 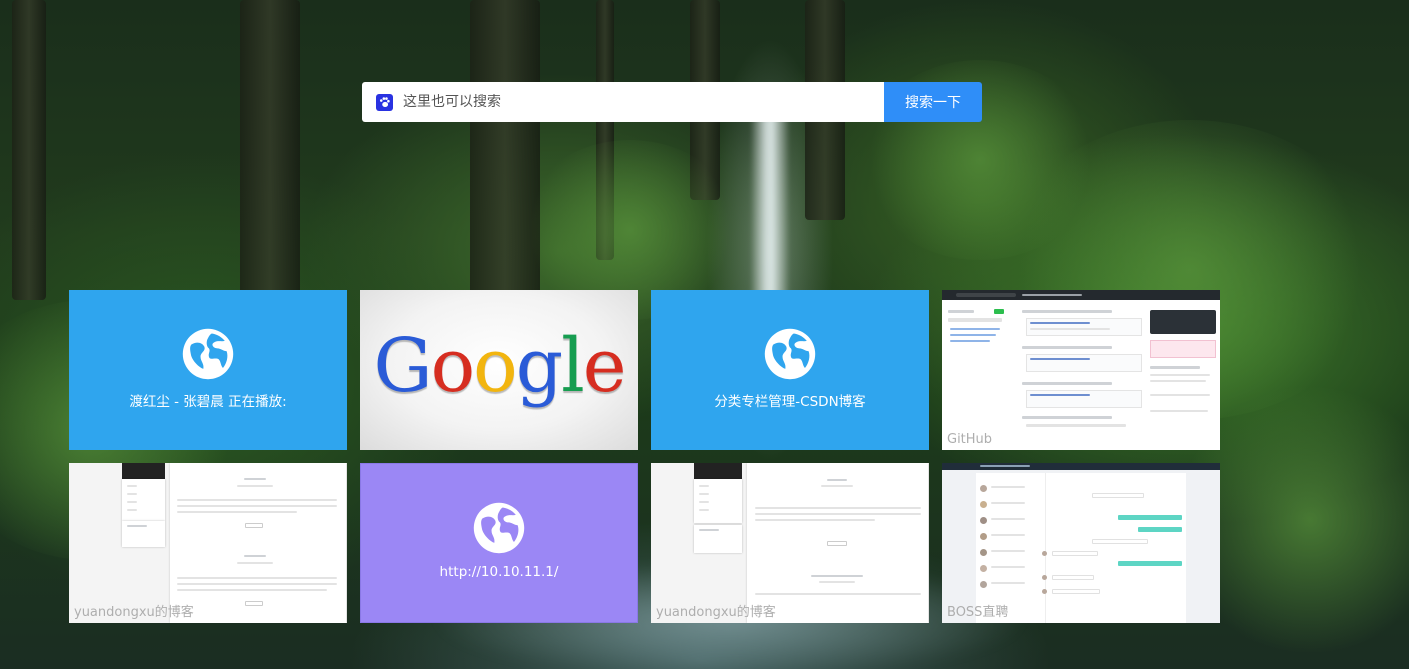 What do you see at coordinates (978, 612) in the screenshot?
I see `tile-title: BOSS直聘` at bounding box center [978, 612].